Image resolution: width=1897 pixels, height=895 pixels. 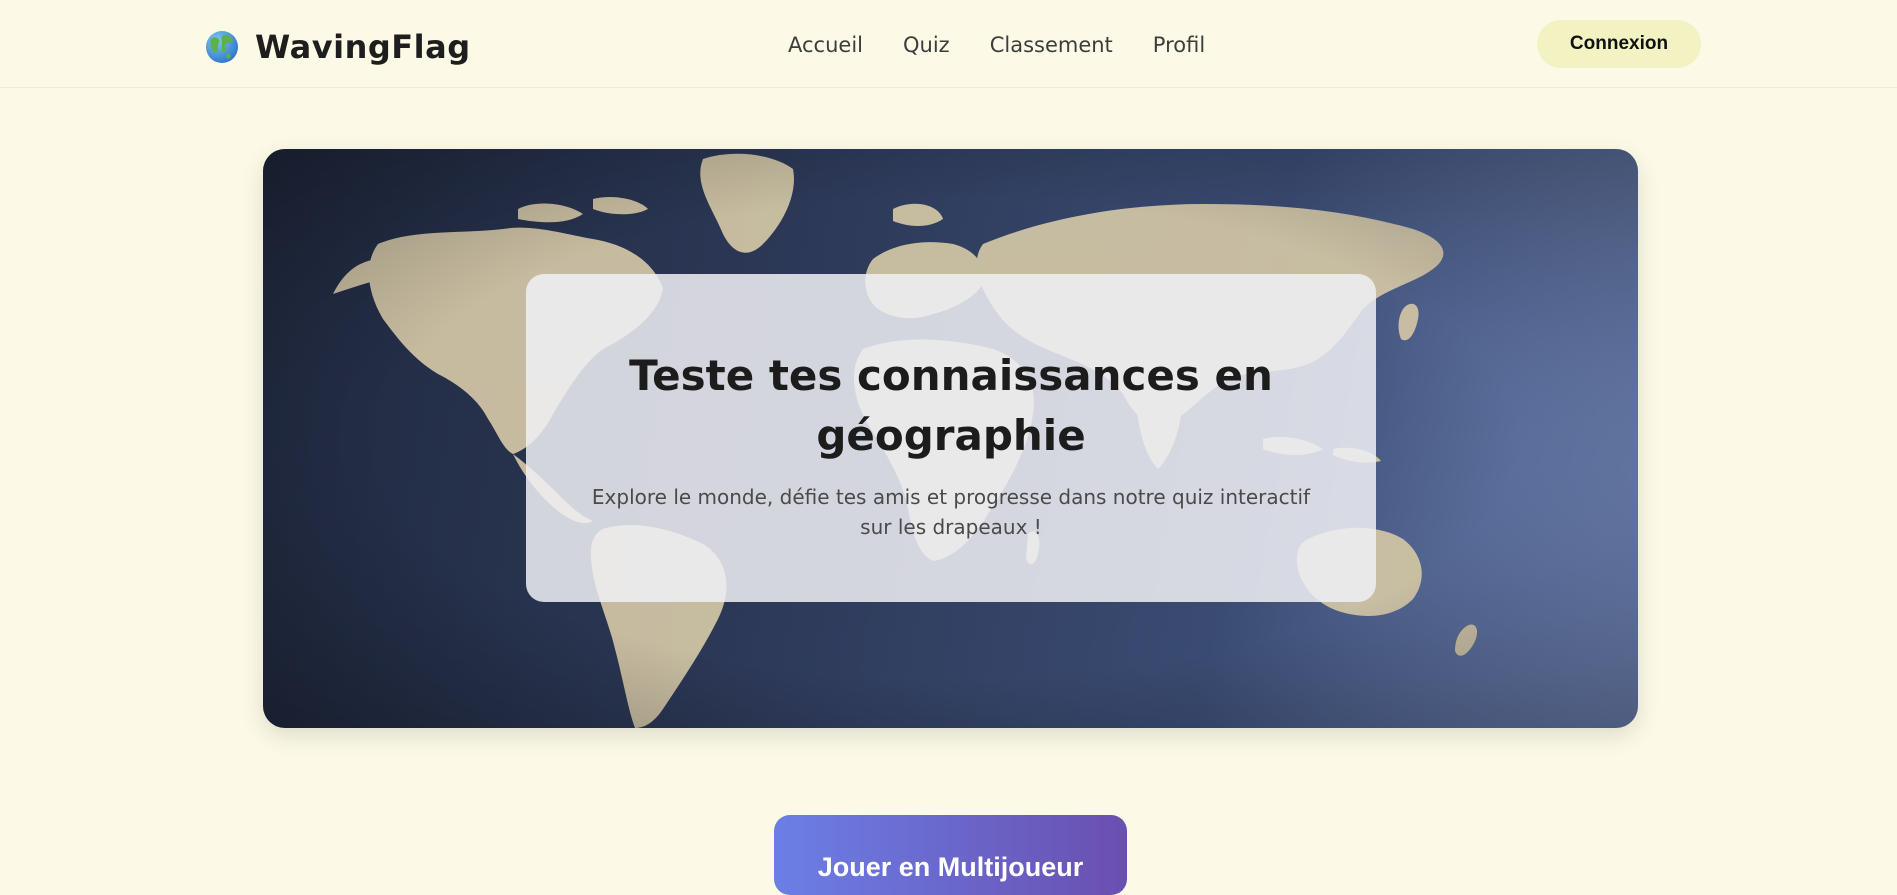 I want to click on nav-profil: Profil, so click(x=1179, y=45).